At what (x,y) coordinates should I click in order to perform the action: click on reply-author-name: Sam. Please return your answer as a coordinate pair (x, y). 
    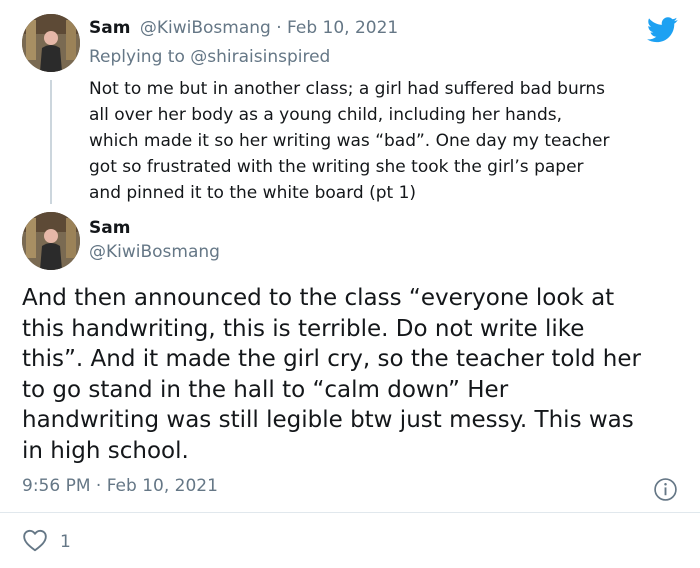
    Looking at the image, I should click on (109, 28).